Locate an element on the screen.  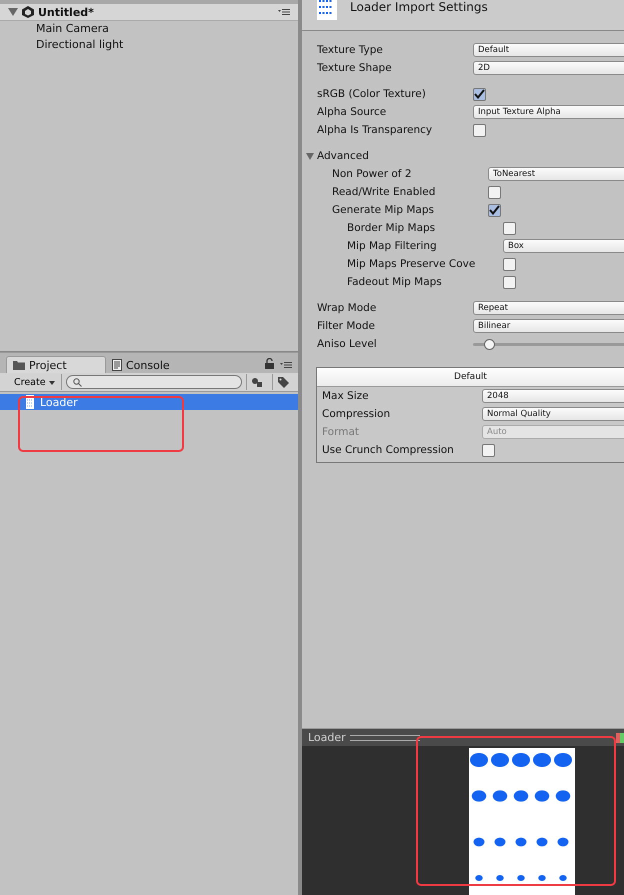
field-label: Use Crunch Compression is located at coordinates (388, 450).